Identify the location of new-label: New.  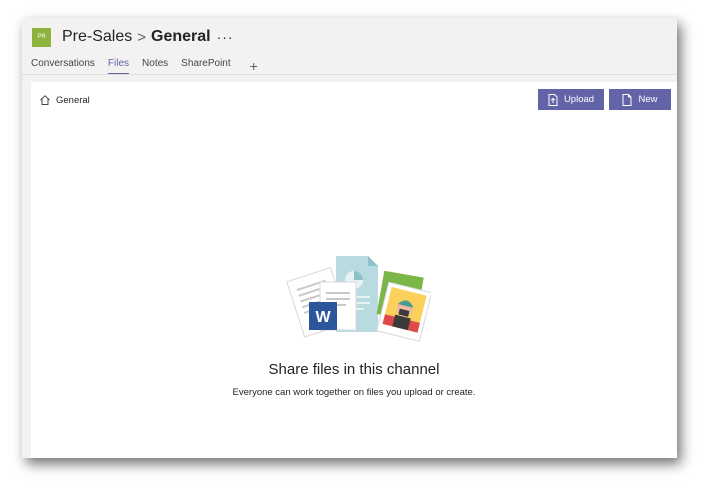
(648, 99).